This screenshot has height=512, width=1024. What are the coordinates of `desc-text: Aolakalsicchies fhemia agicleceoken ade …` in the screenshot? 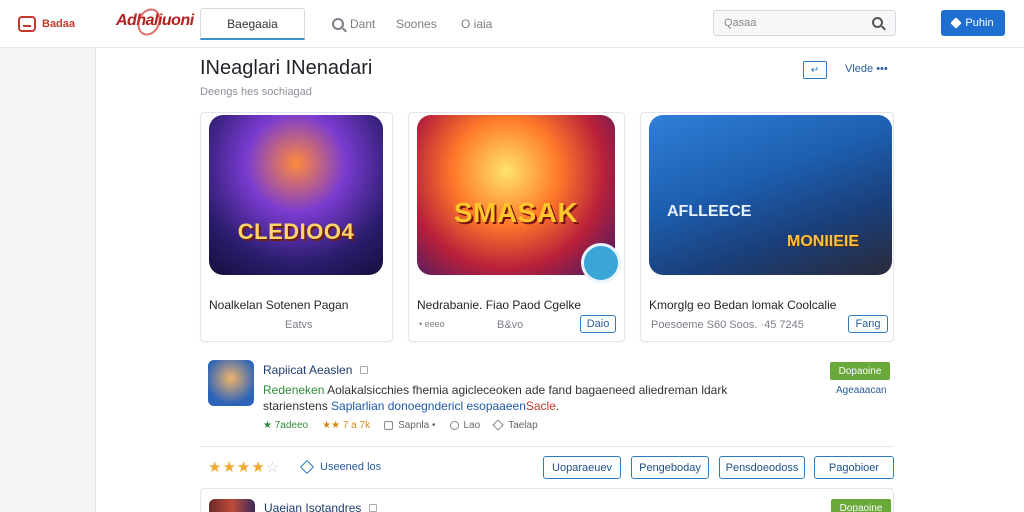 It's located at (526, 390).